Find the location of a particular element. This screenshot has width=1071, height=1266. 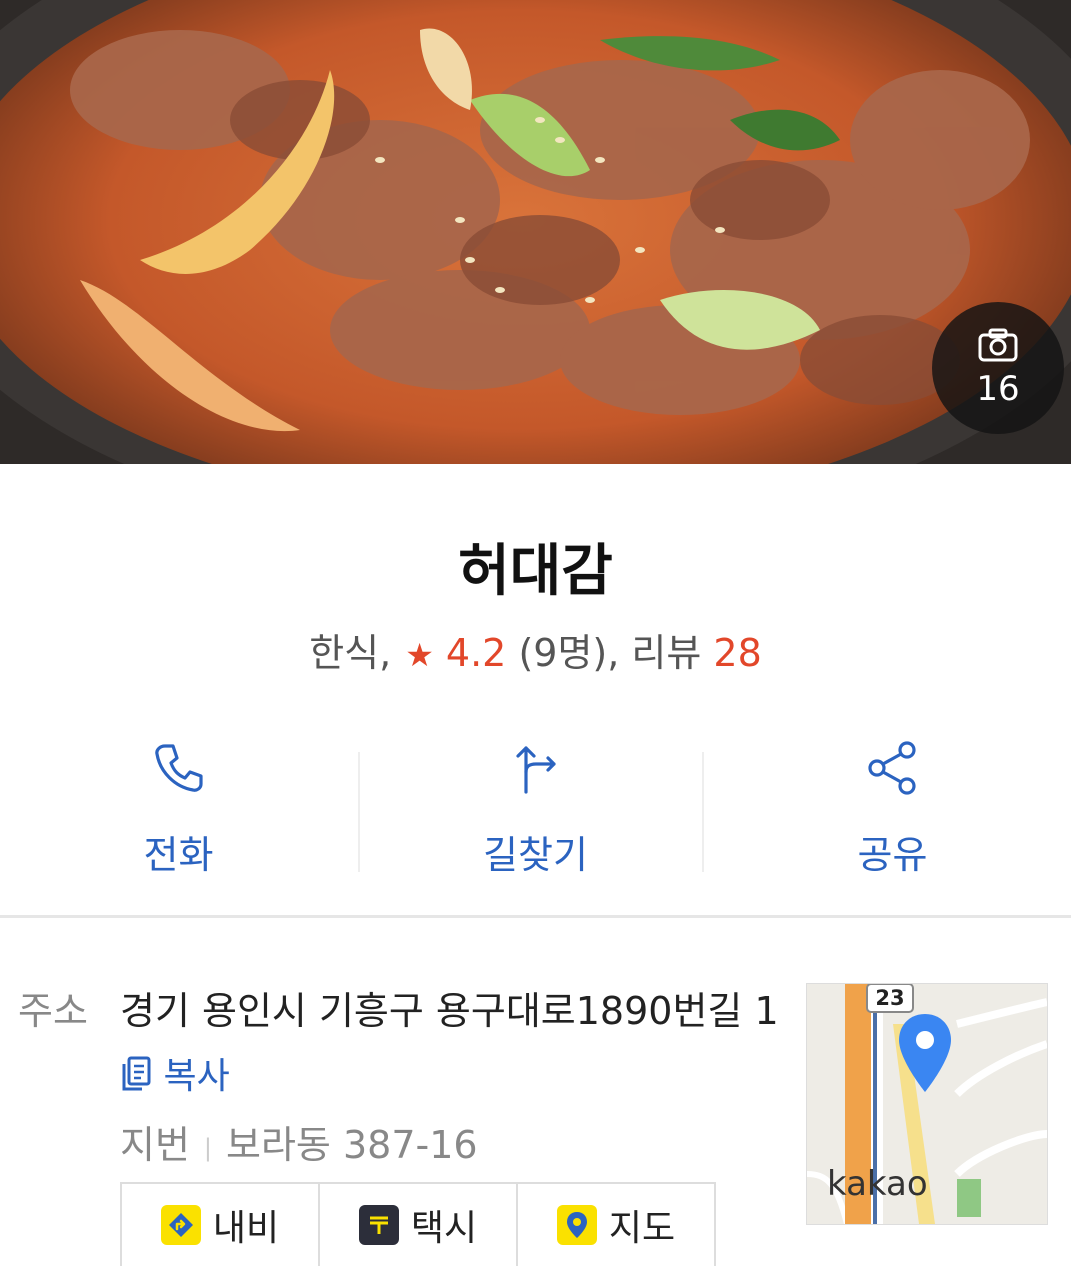

review-count: 28 is located at coordinates (737, 653).